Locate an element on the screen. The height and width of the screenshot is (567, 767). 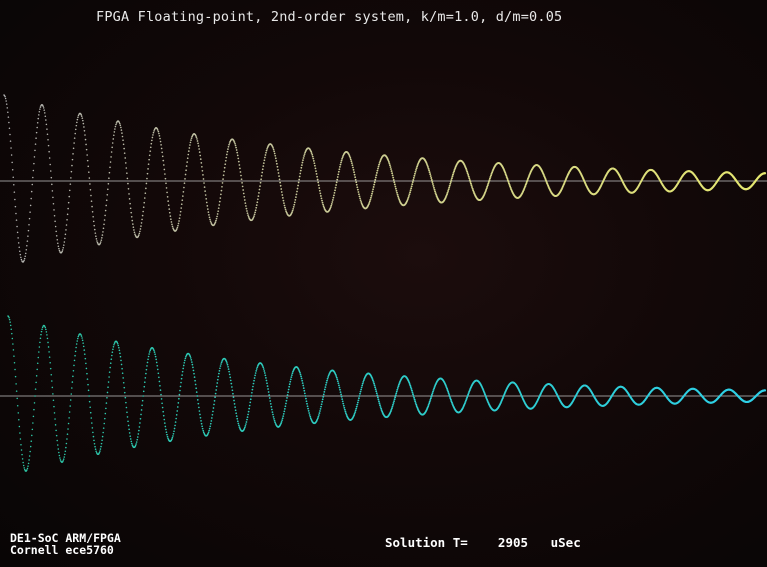
board-info: DE1-SoC ARM/FPGA Cornell ece5760 is located at coordinates (65, 544).